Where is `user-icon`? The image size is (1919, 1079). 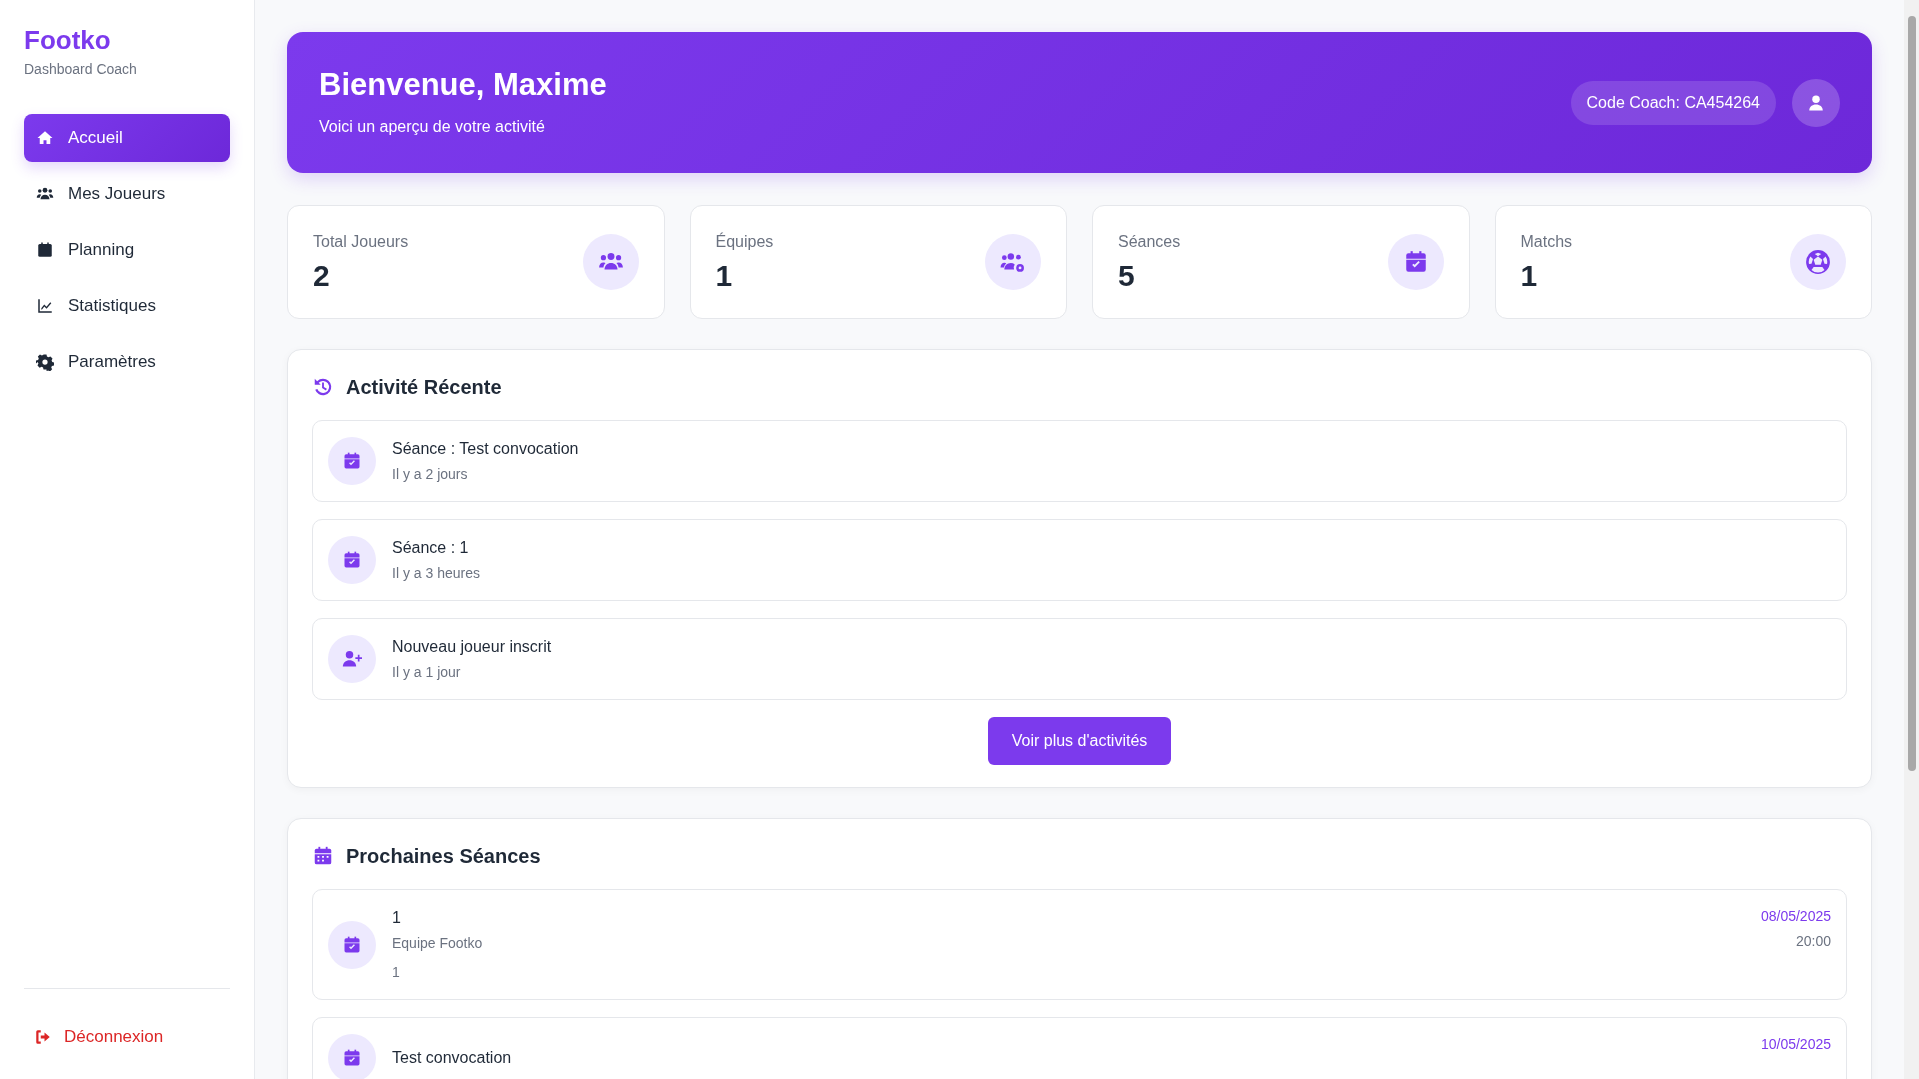
user-icon is located at coordinates (1816, 102).